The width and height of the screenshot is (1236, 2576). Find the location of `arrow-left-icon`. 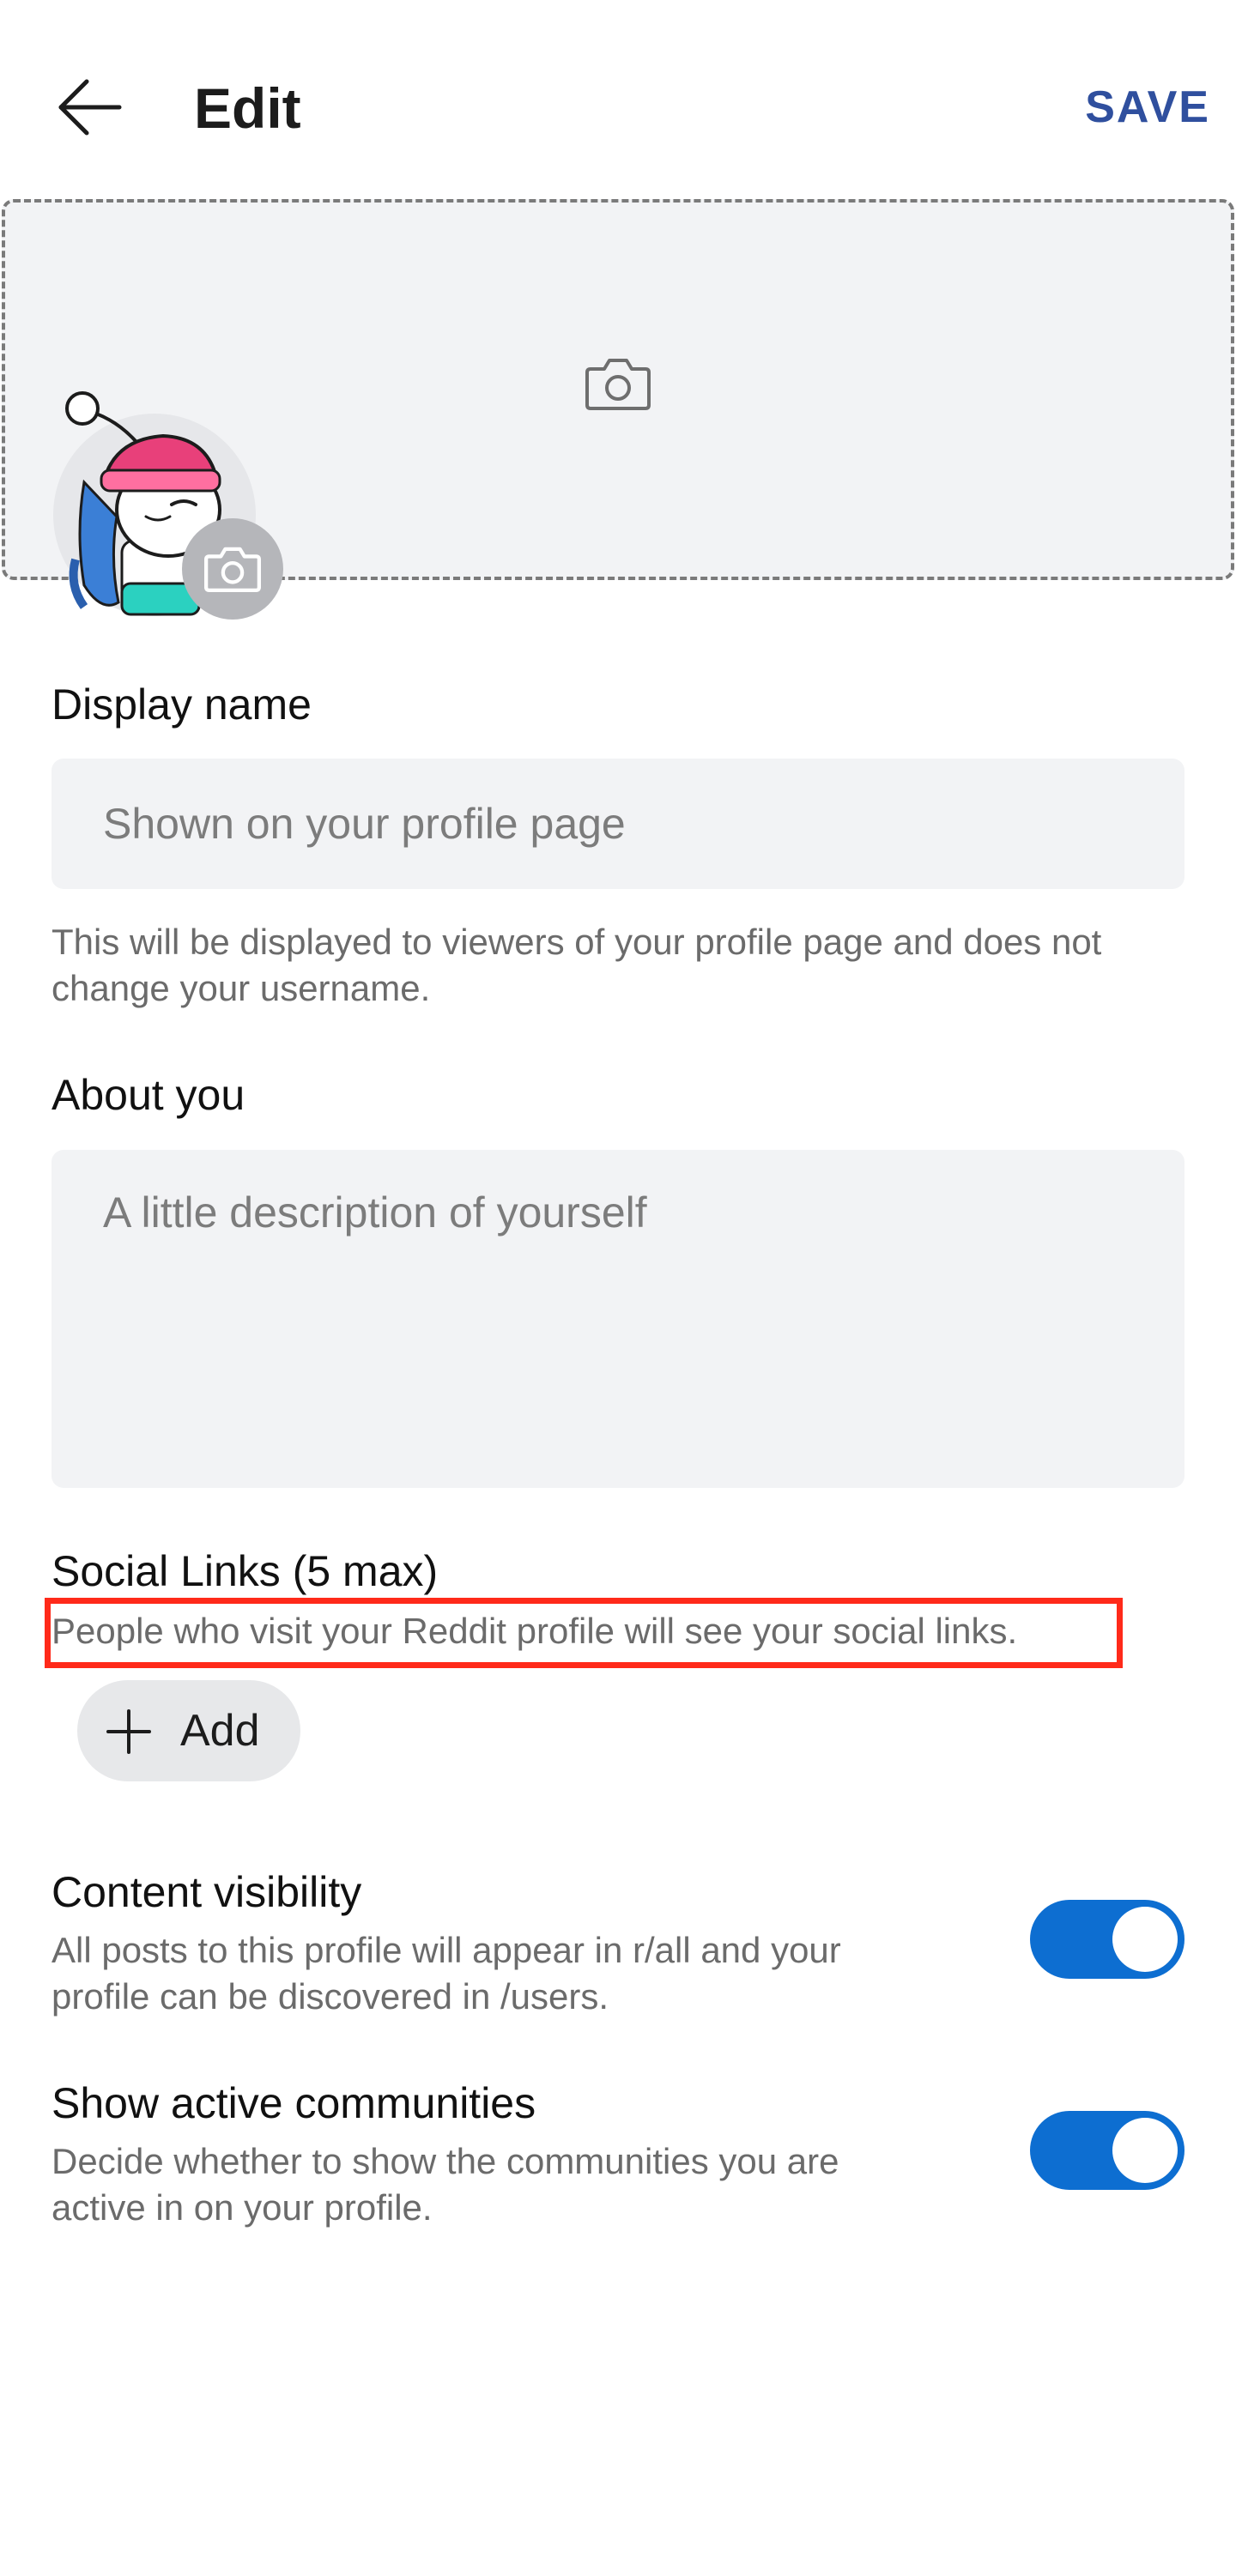

arrow-left-icon is located at coordinates (90, 107).